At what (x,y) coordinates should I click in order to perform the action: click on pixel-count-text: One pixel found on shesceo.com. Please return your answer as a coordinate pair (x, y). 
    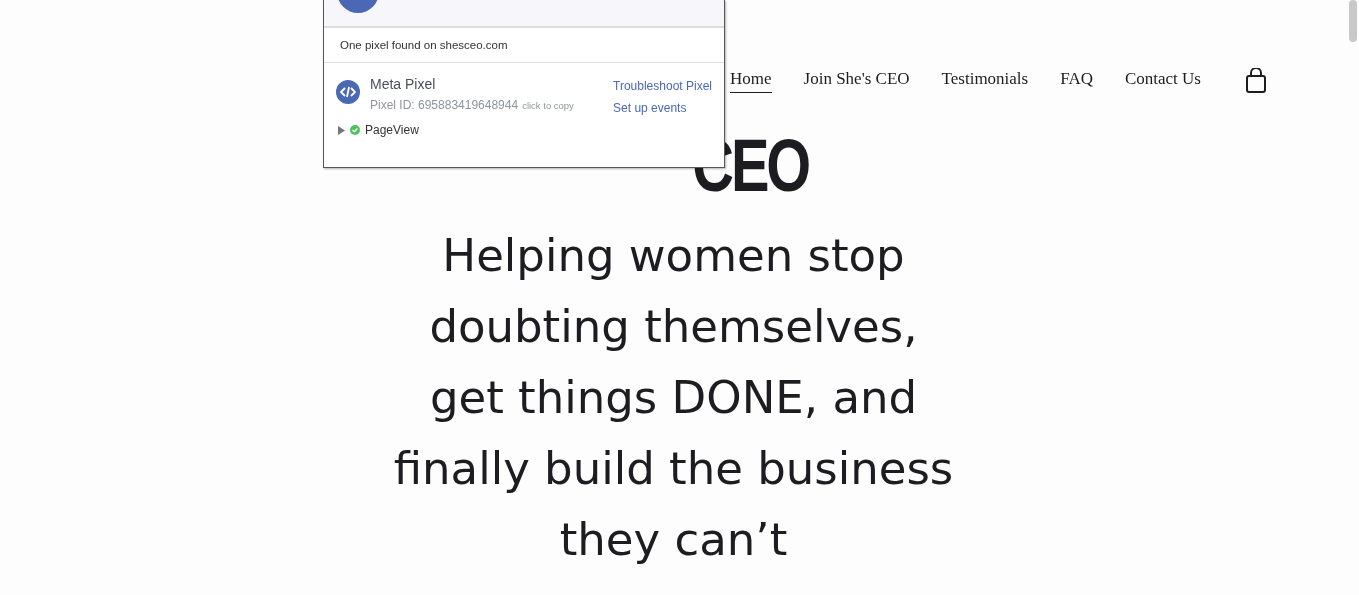
    Looking at the image, I should click on (524, 45).